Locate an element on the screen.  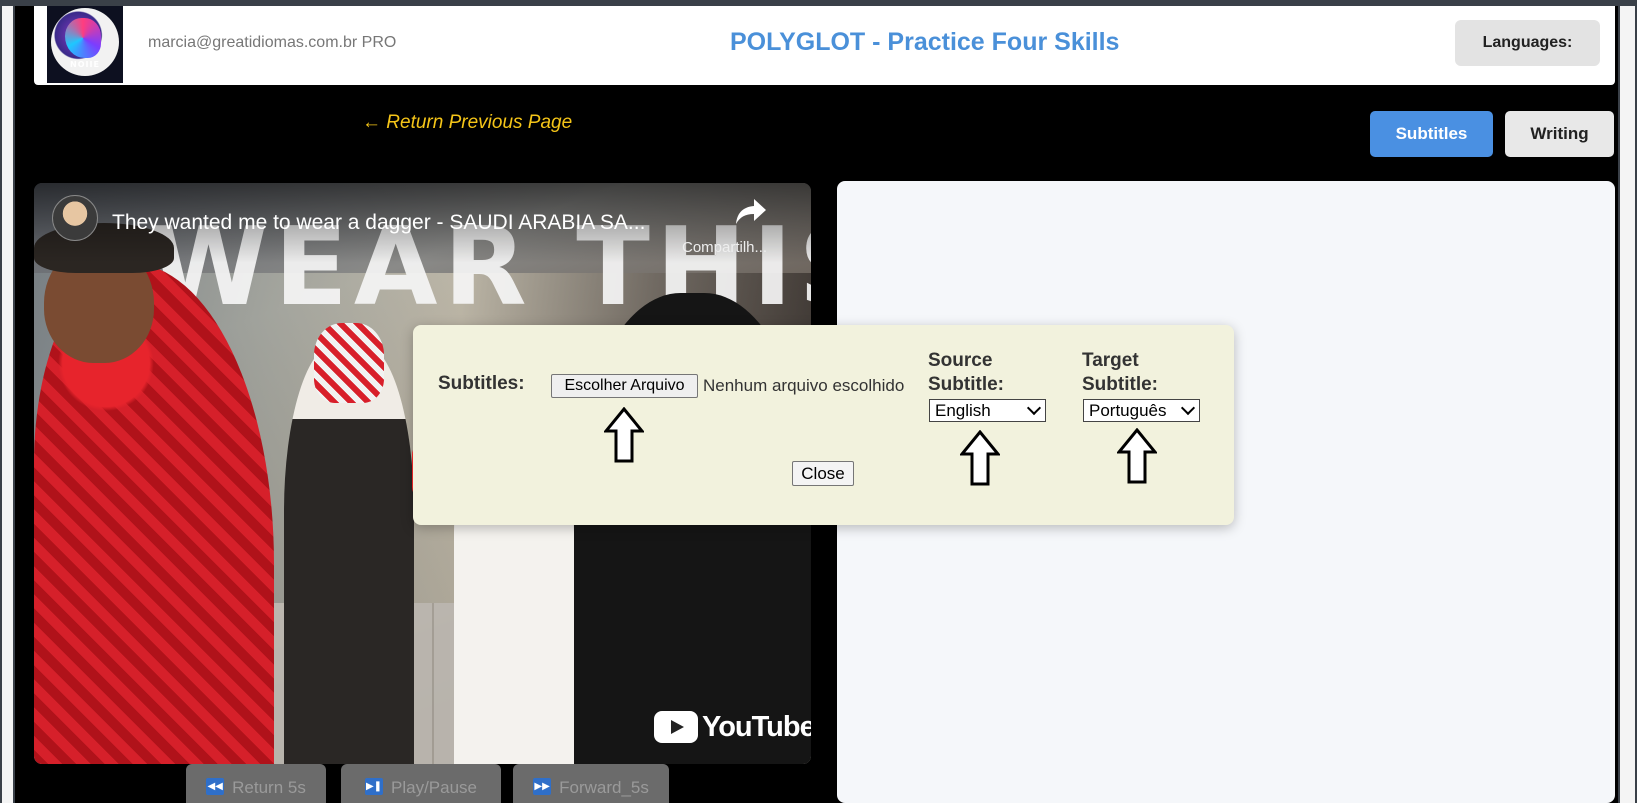
play-pause-button: ▶❚ Play/Pause is located at coordinates (421, 783).